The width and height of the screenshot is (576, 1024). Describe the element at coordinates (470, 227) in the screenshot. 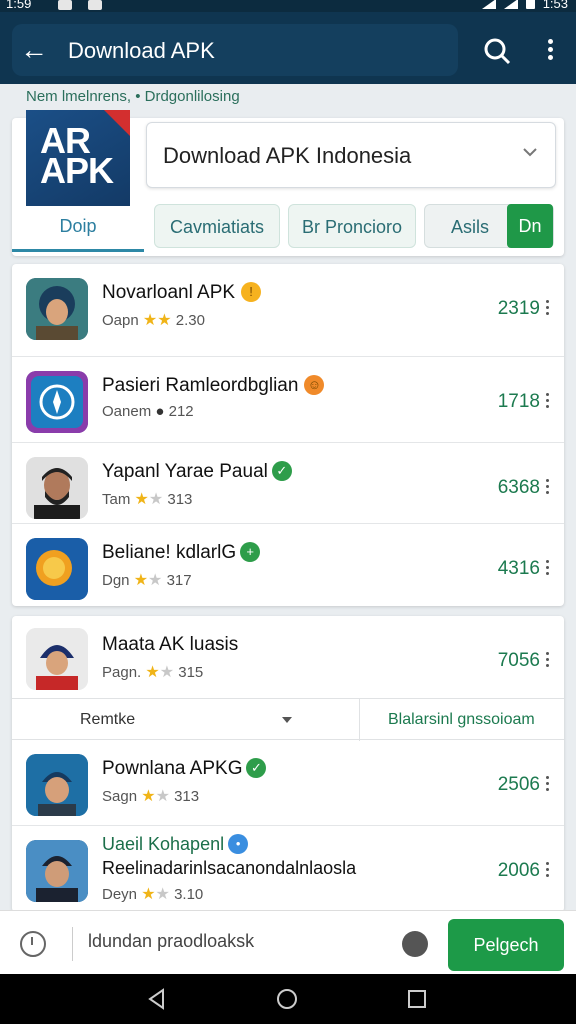

I see `tab-label: Asils` at that location.